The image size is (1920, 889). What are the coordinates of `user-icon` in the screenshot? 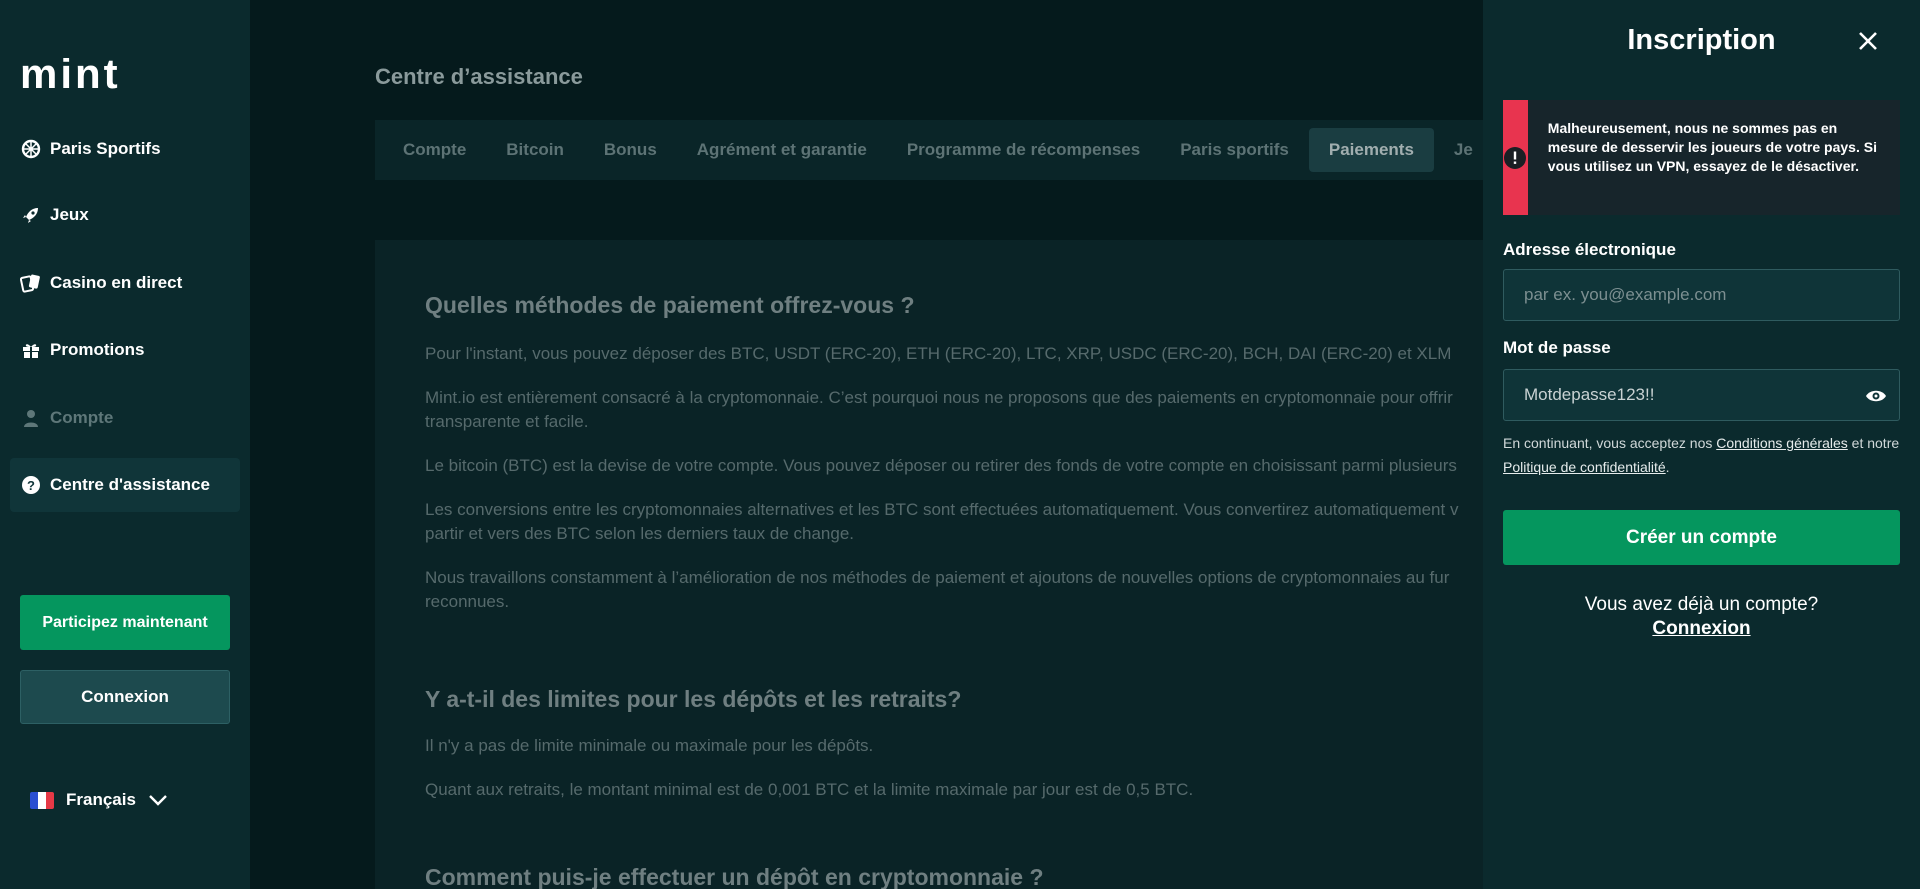 It's located at (31, 418).